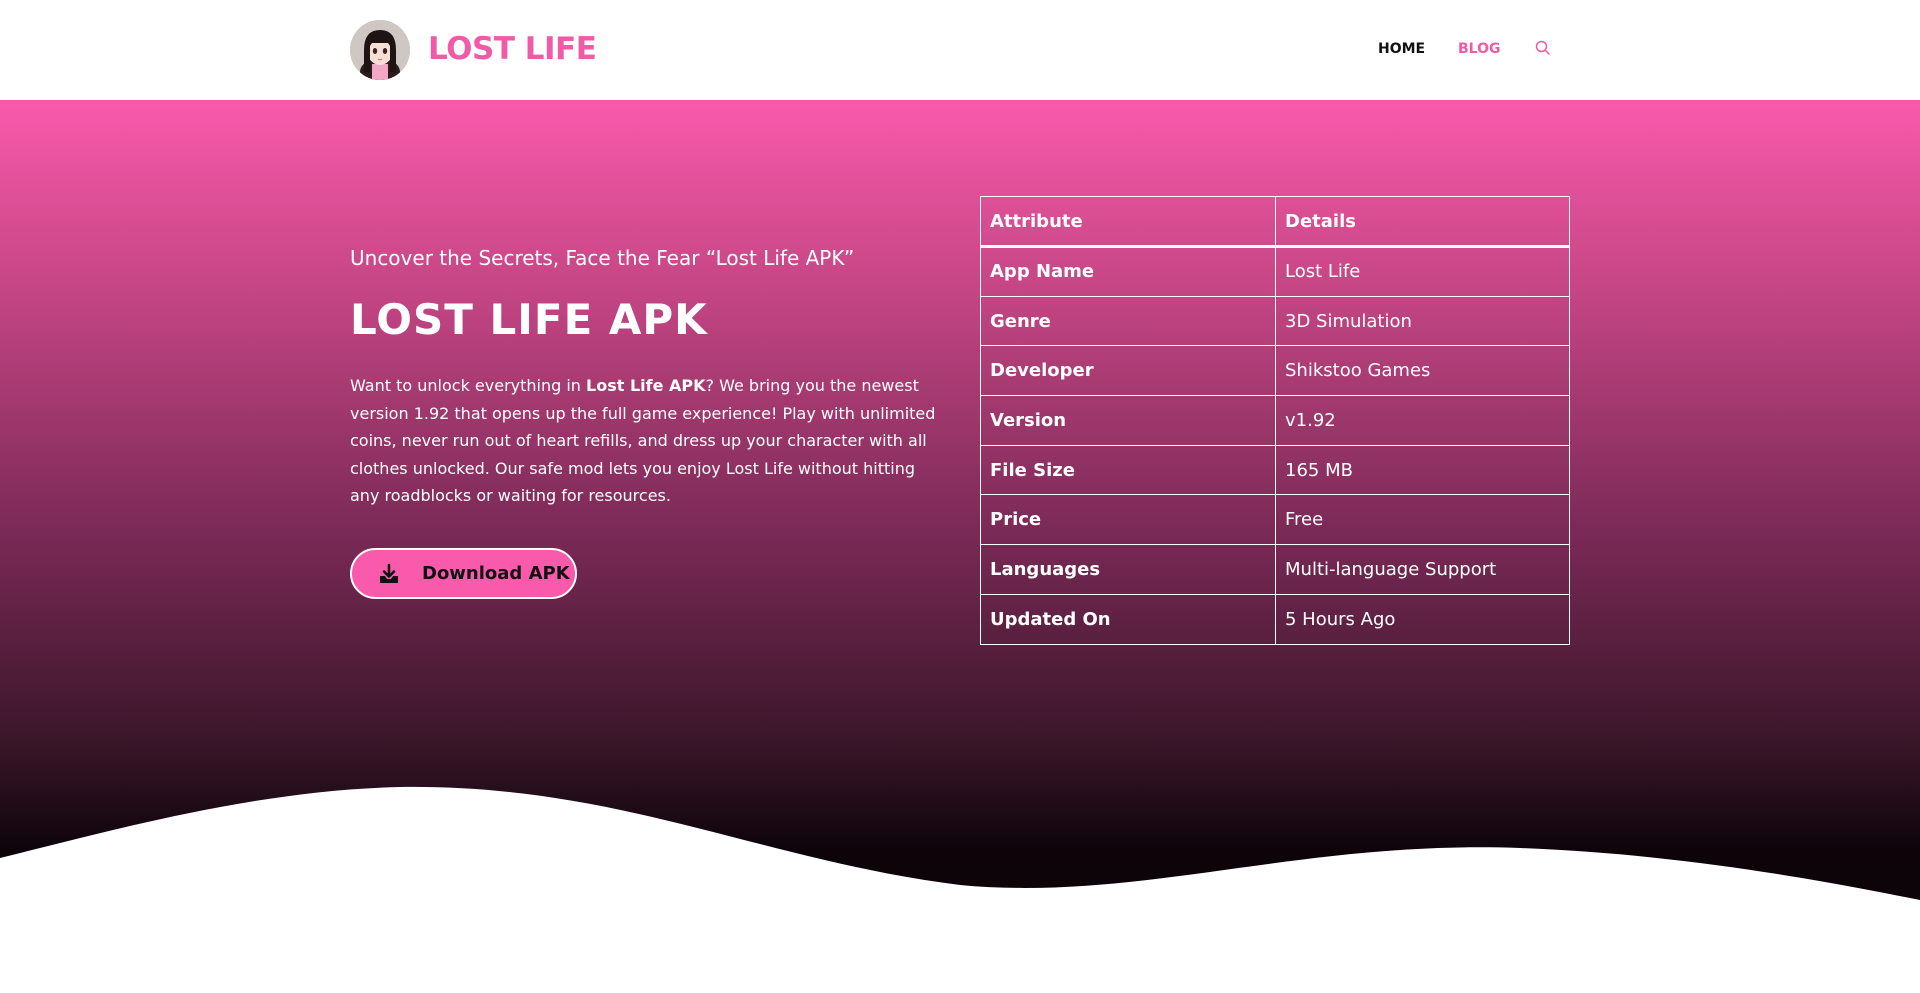  Describe the element at coordinates (529, 319) in the screenshot. I see `hero-headline: LOST LIFE APK` at that location.